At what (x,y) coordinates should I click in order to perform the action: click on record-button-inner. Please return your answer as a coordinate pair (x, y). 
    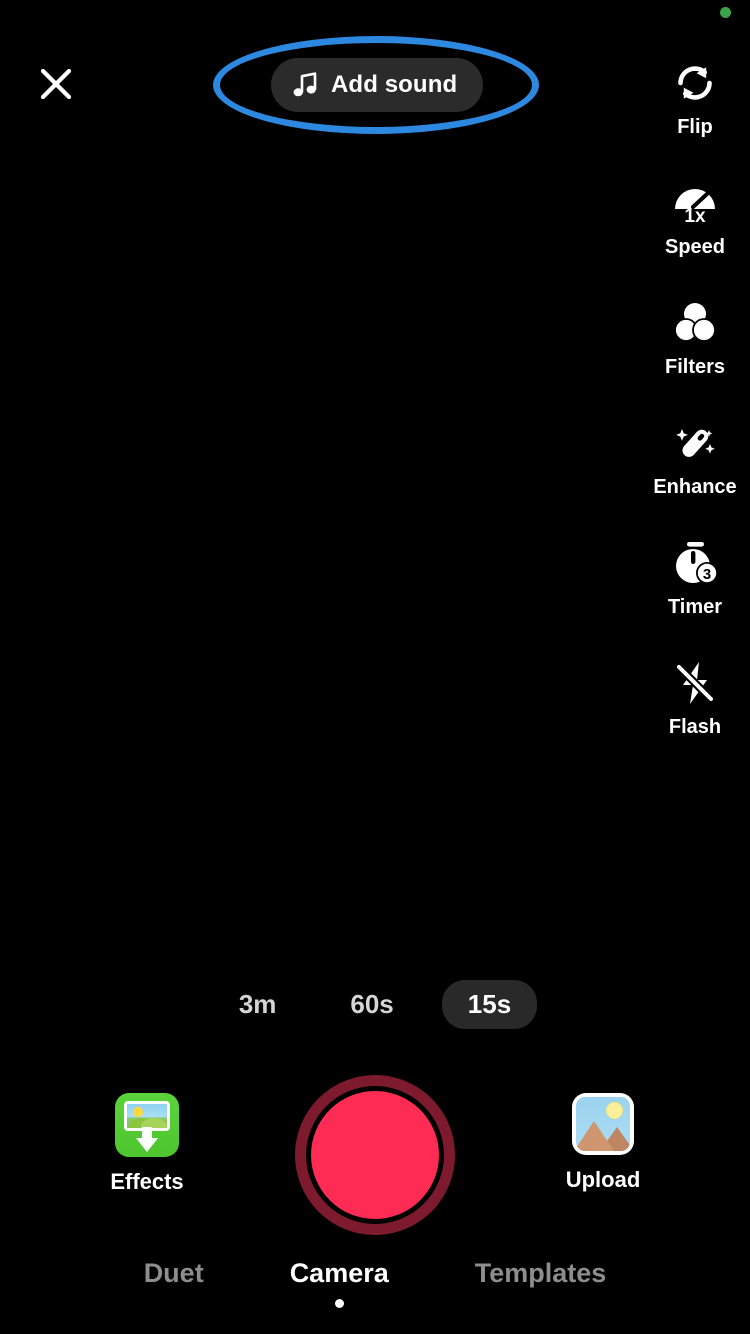
    Looking at the image, I should click on (375, 1155).